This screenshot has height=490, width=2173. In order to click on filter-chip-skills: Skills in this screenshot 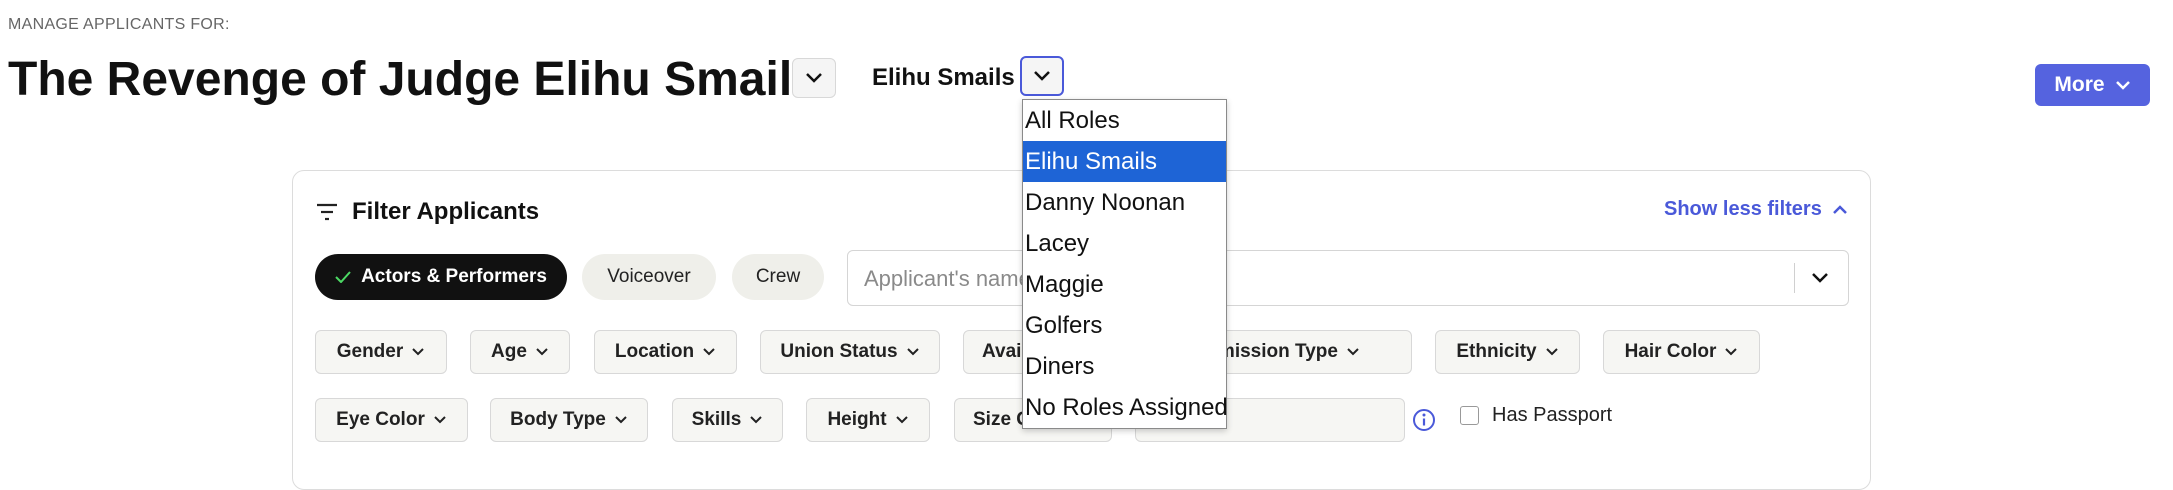, I will do `click(727, 420)`.